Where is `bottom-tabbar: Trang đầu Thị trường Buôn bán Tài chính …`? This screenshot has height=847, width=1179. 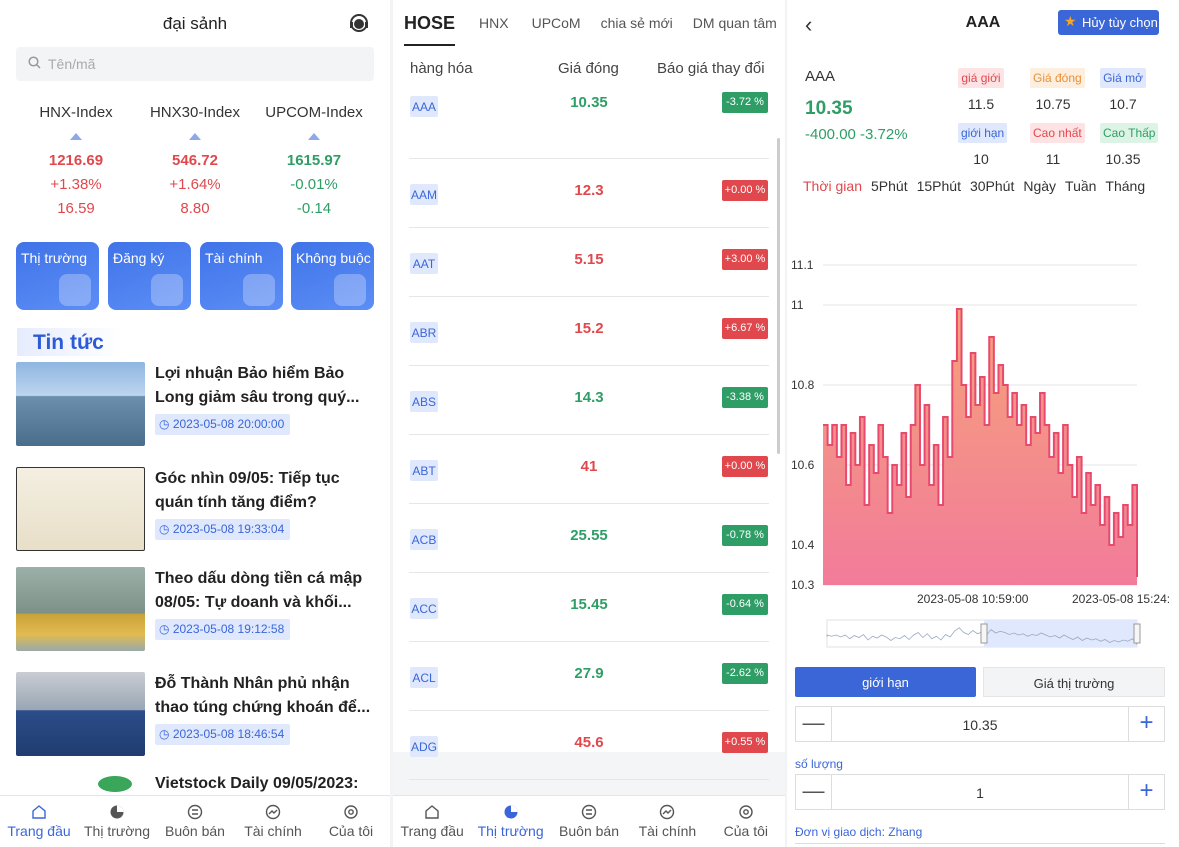
bottom-tabbar: Trang đầu Thị trường Buôn bán Tài chính … is located at coordinates (589, 821).